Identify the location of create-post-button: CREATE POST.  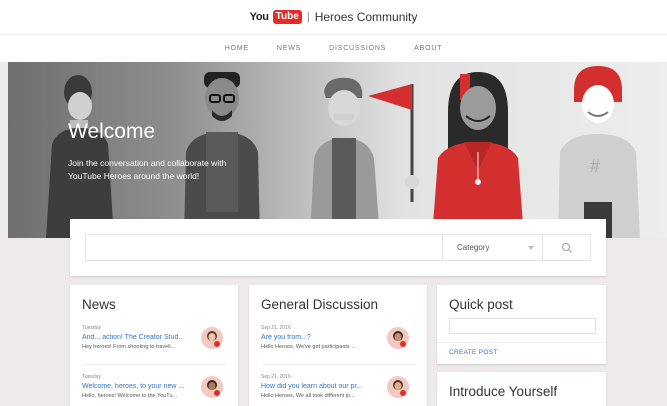
(473, 352).